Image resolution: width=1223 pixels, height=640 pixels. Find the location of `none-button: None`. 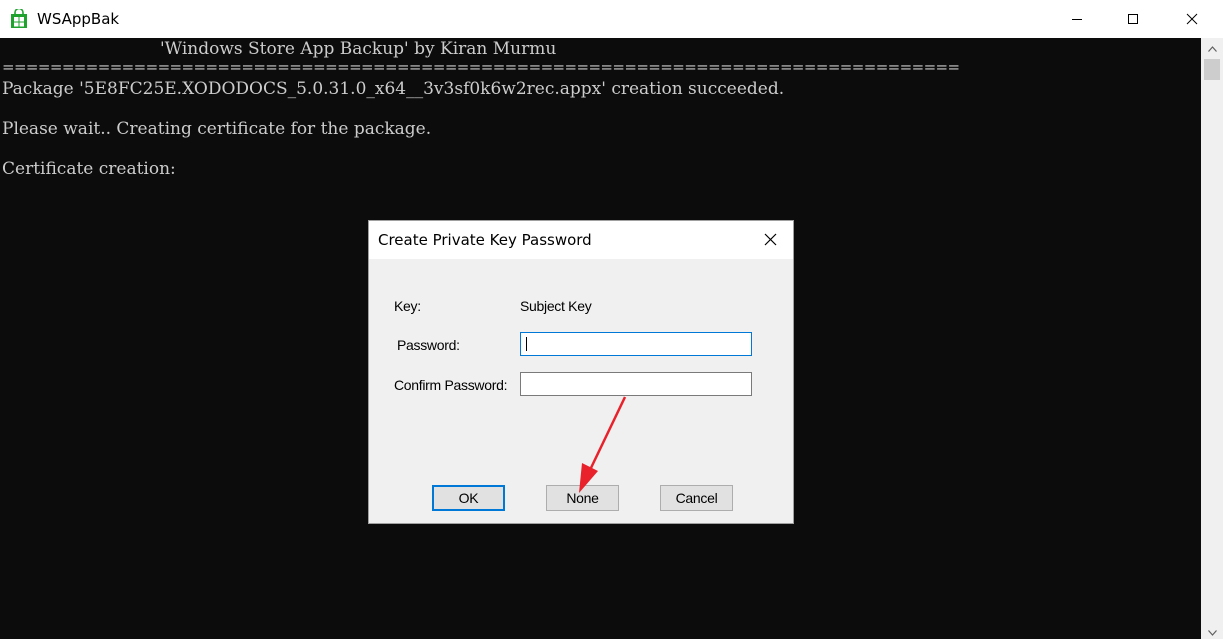

none-button: None is located at coordinates (582, 498).